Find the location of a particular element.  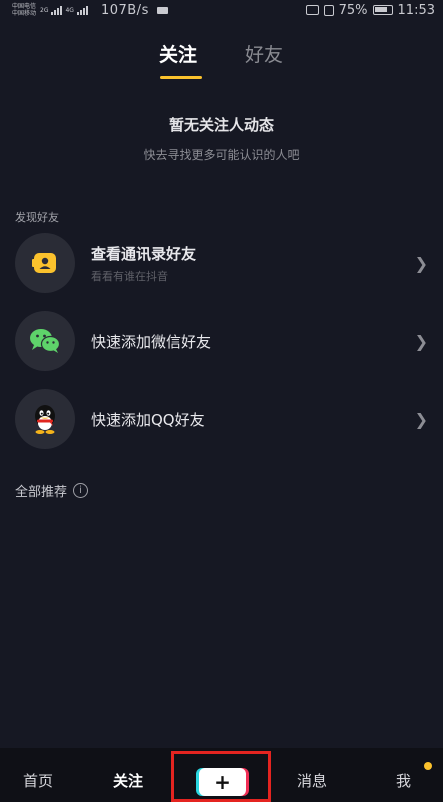

empty-state-title: 暂无关注人动态 is located at coordinates (221, 125).